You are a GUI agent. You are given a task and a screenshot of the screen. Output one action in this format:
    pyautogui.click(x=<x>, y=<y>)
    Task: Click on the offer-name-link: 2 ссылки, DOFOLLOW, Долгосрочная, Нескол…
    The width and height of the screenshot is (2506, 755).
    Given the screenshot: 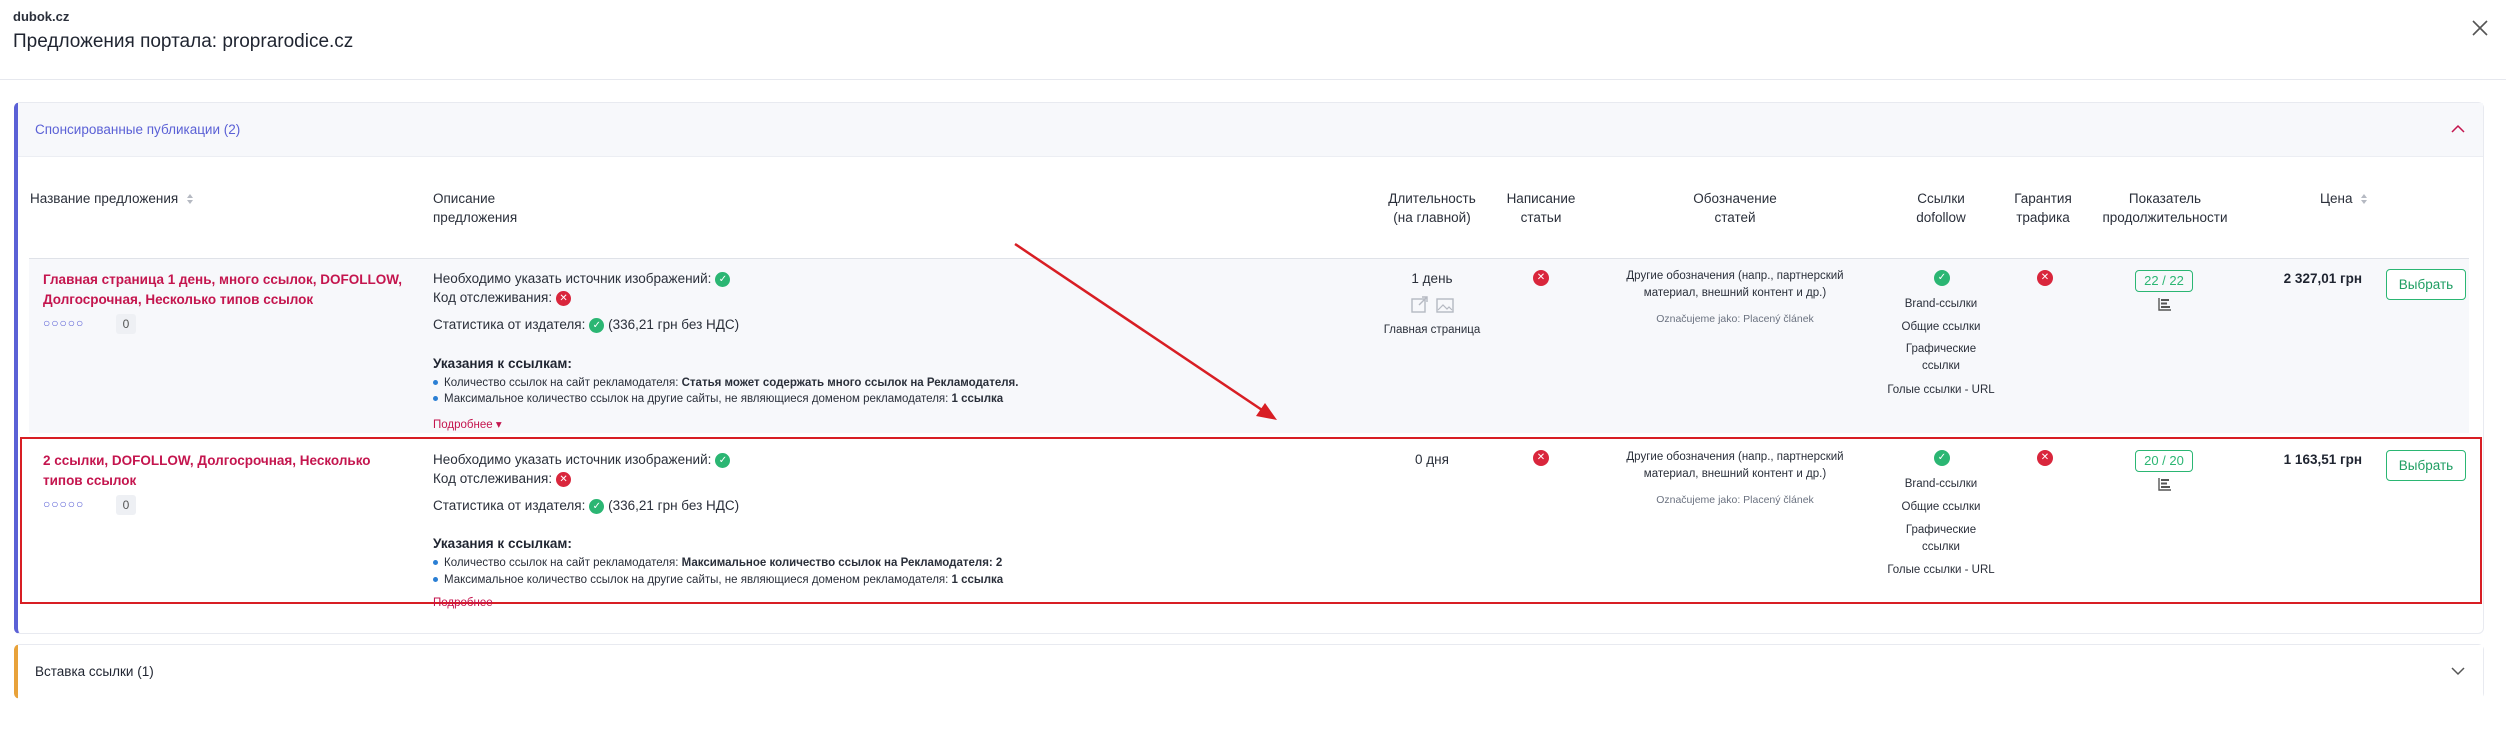 What is the action you would take?
    pyautogui.click(x=228, y=471)
    